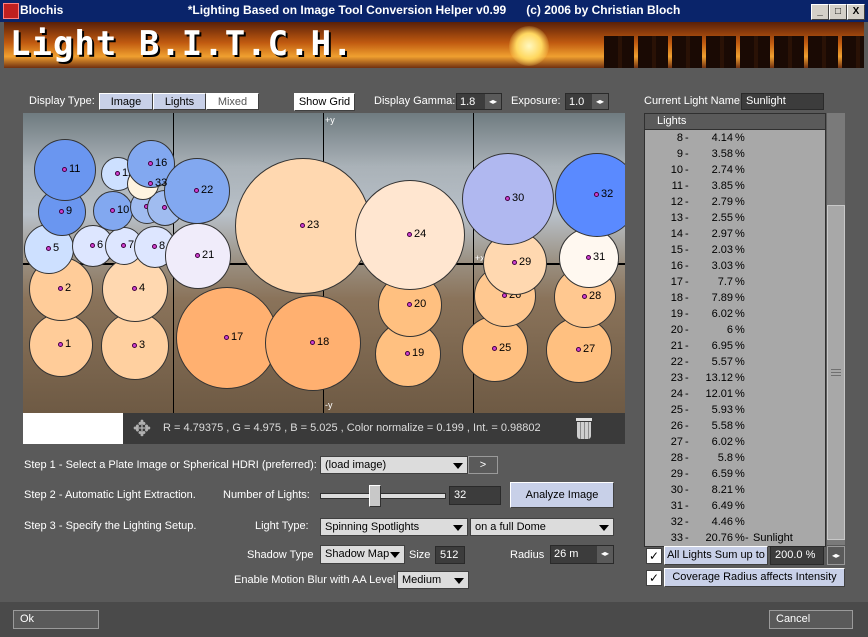 This screenshot has width=868, height=637. Describe the element at coordinates (179, 101) in the screenshot. I see `tab-lights: Lights` at that location.